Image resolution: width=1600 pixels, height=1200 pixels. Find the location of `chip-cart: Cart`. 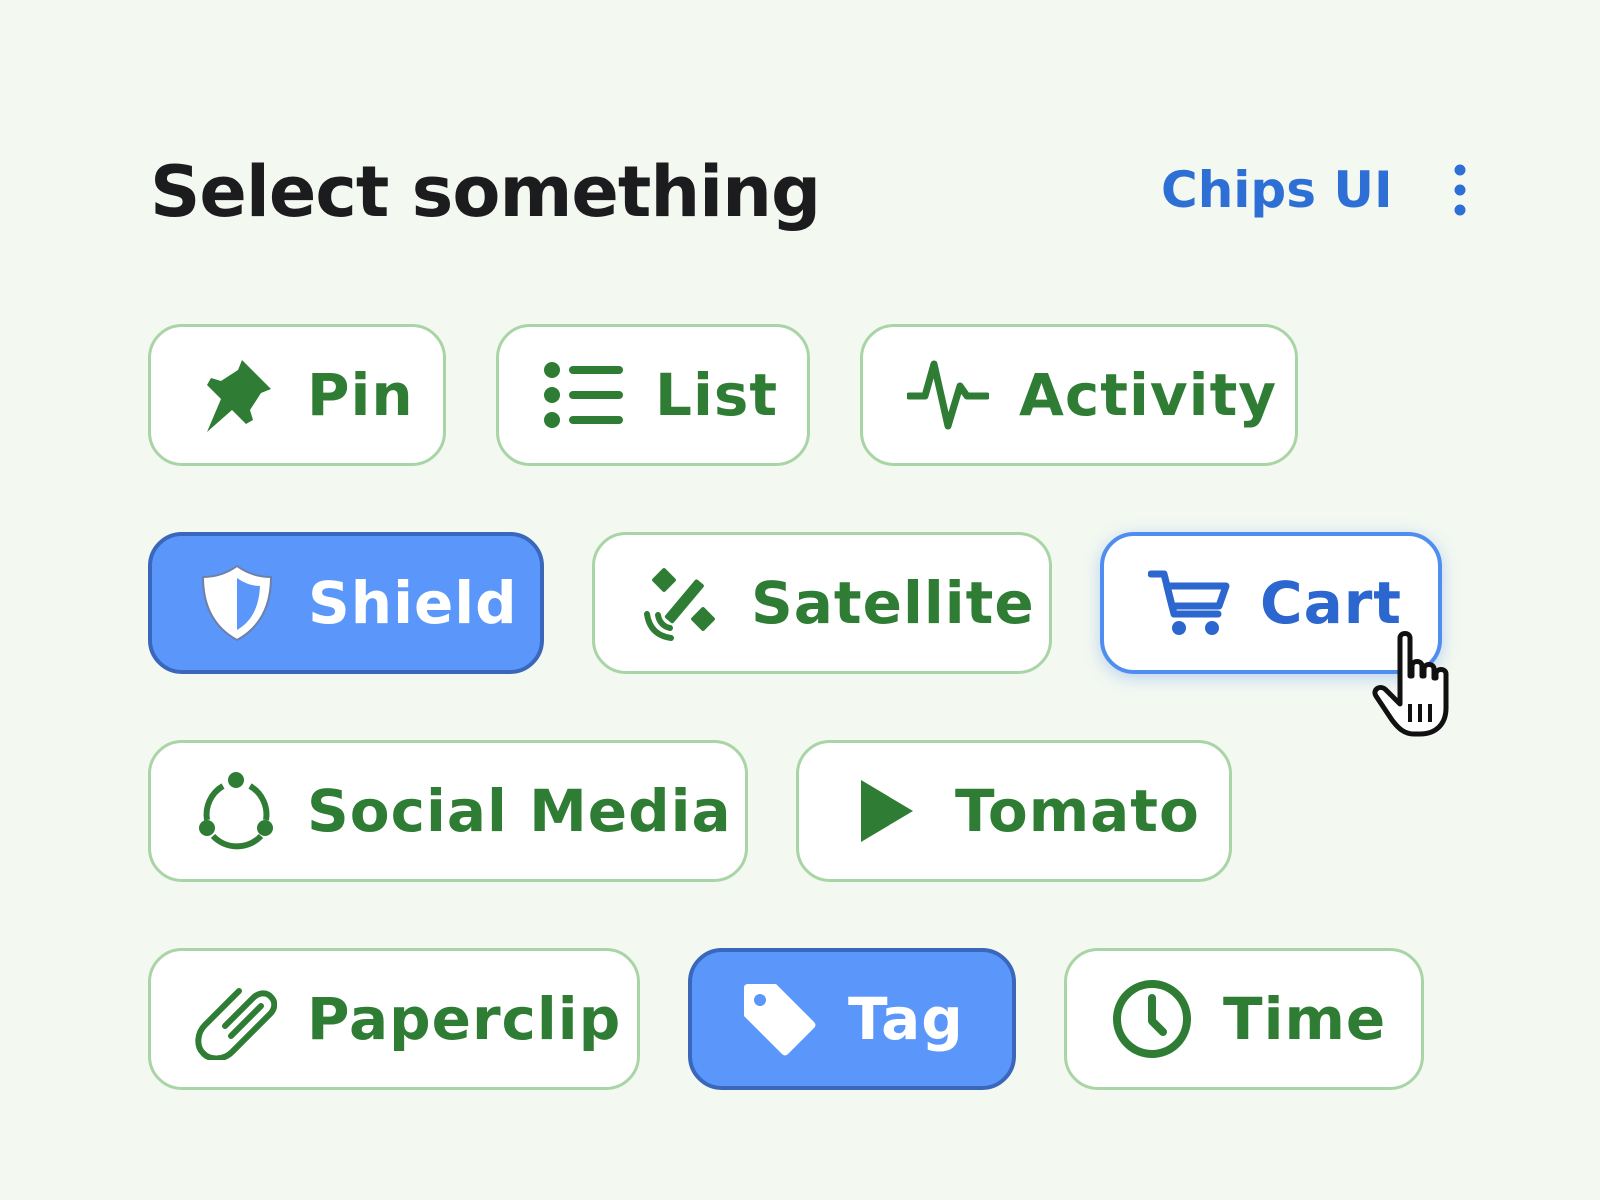

chip-cart: Cart is located at coordinates (1271, 603).